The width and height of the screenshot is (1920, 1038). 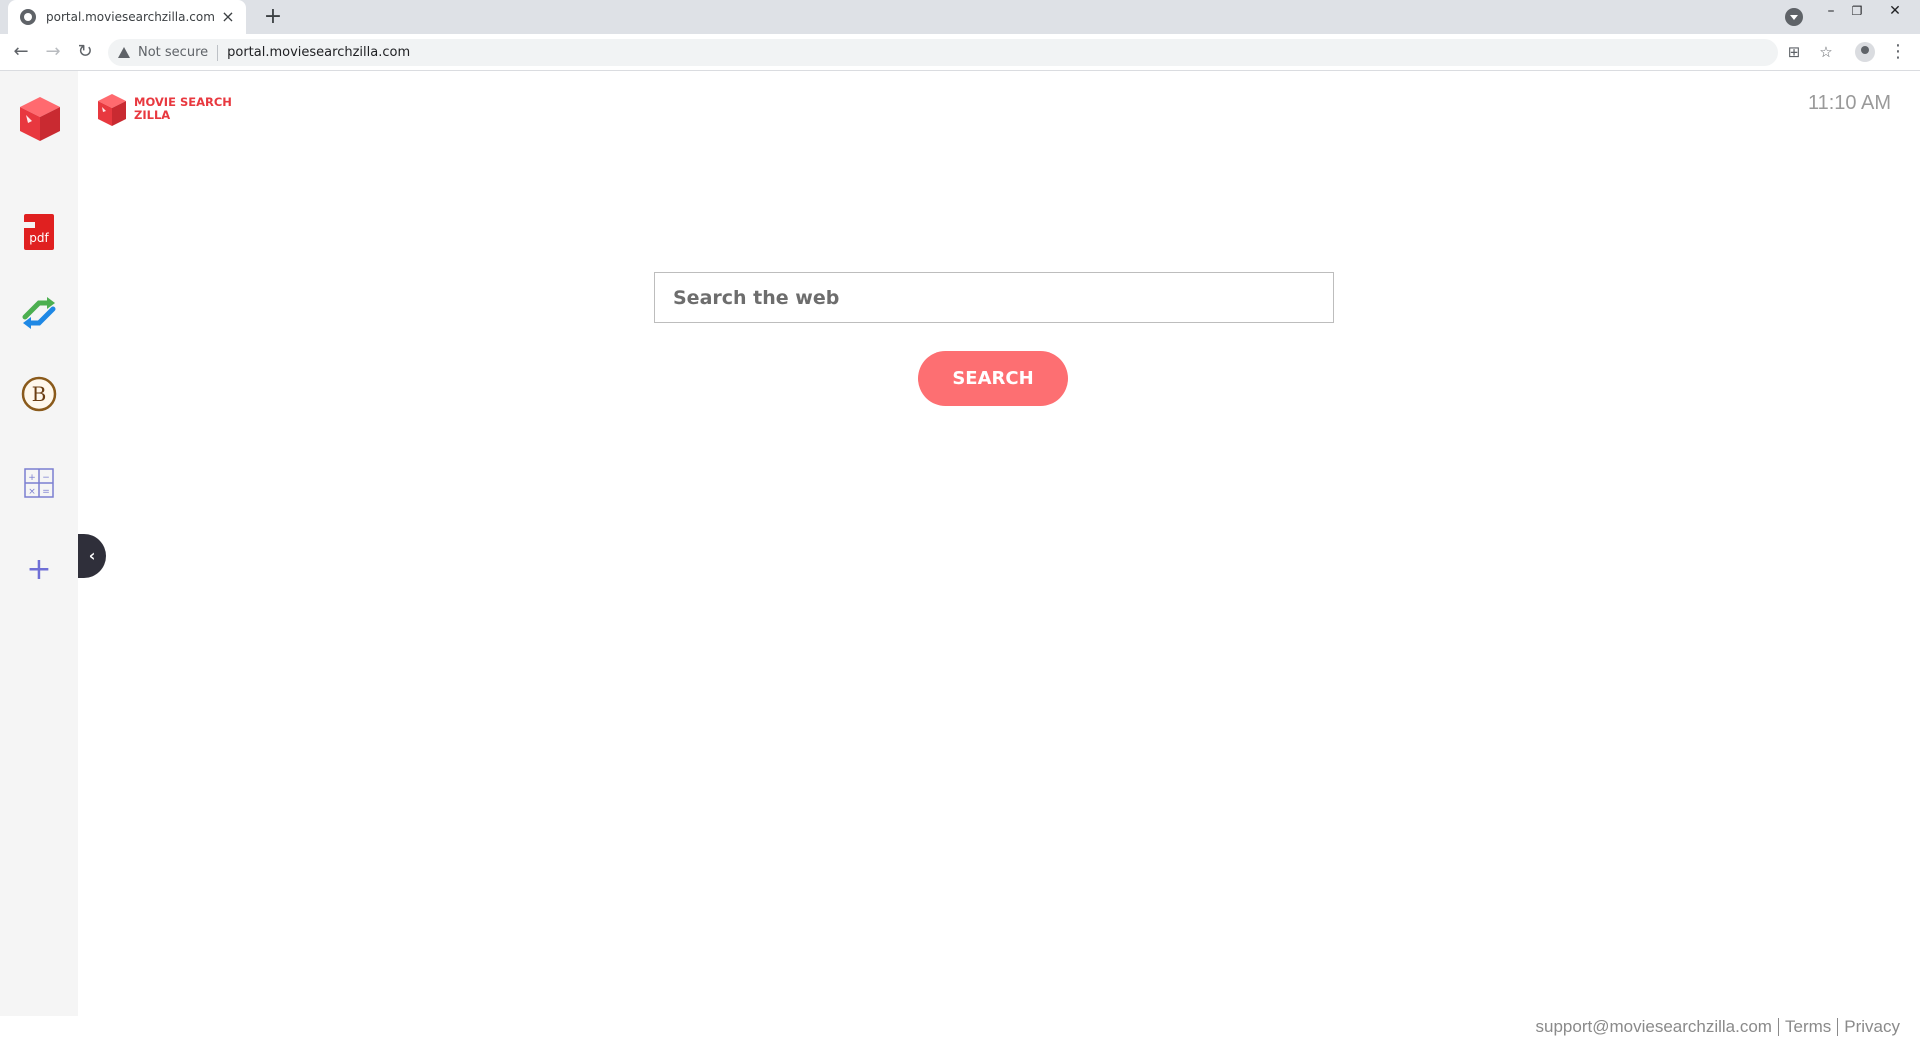 I want to click on search-button: SEARCH, so click(x=993, y=378).